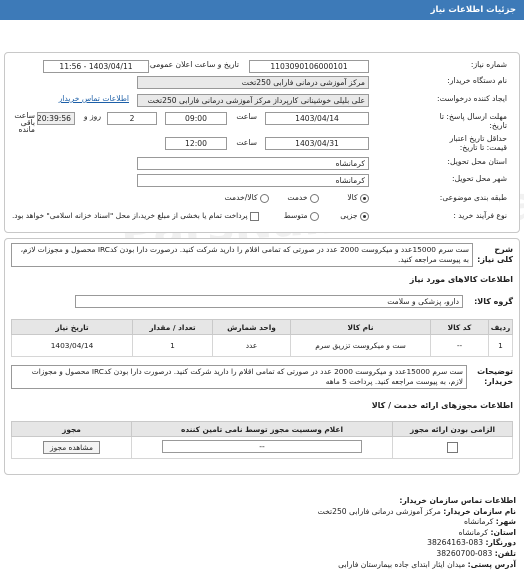 Image resolution: width=524 pixels, height=576 pixels. Describe the element at coordinates (251, 327) in the screenshot. I see `col-unit: واحد شمارش` at that location.